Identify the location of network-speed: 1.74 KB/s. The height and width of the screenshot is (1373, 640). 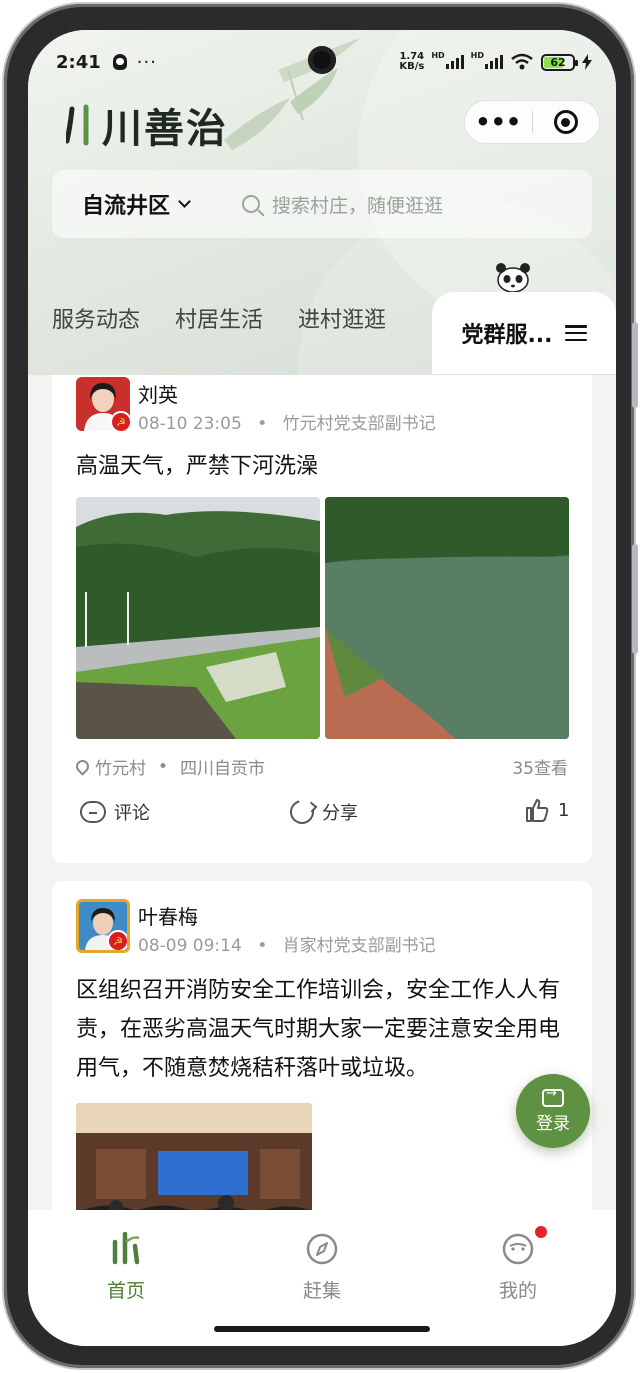
(411, 62).